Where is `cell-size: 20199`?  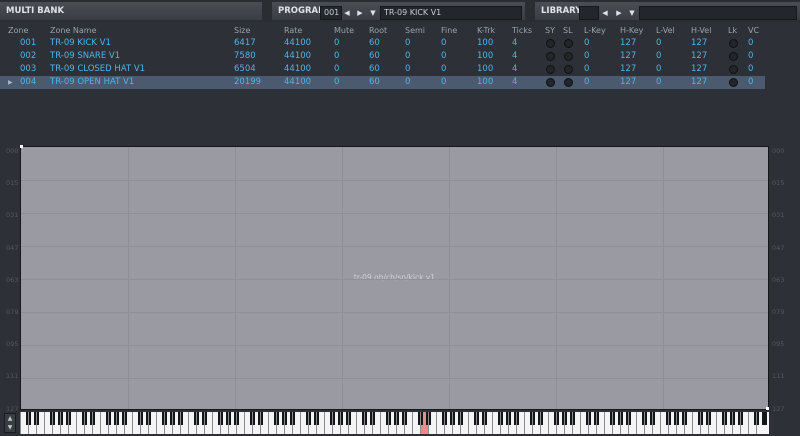 cell-size: 20199 is located at coordinates (247, 82).